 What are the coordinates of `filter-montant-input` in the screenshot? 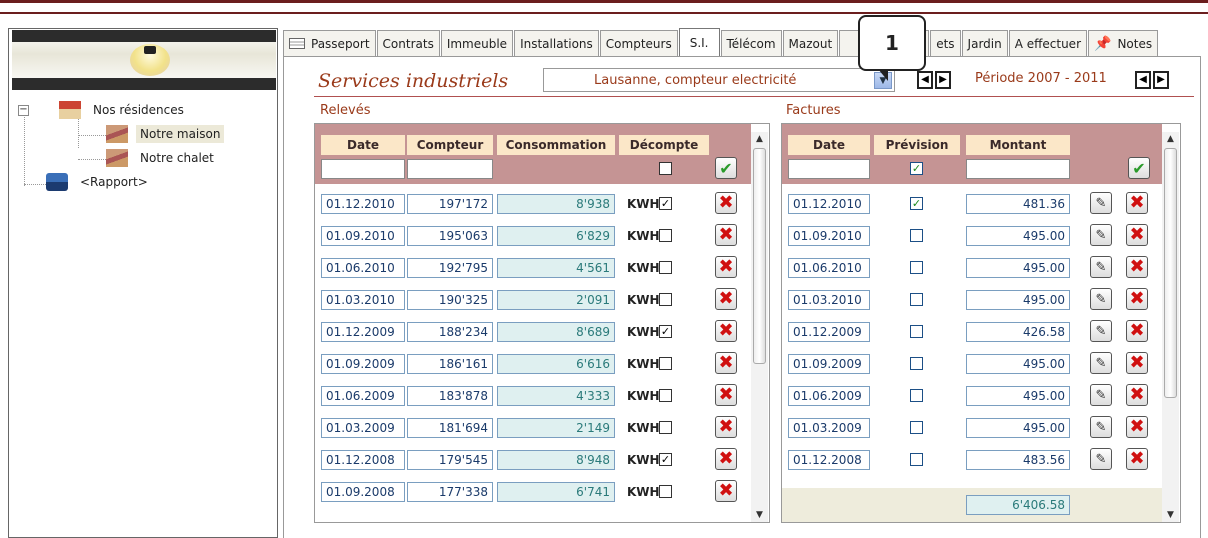 It's located at (1018, 169).